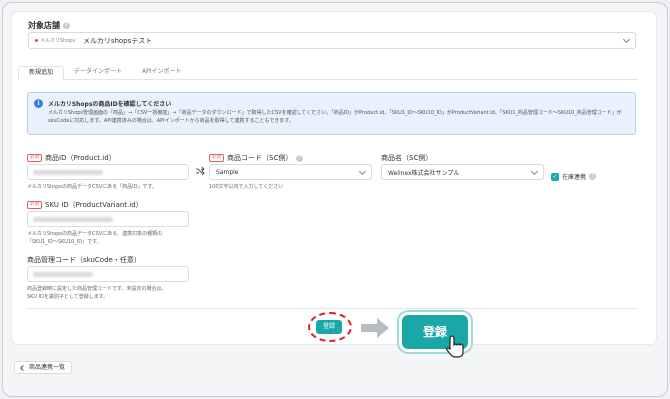 The height and width of the screenshot is (399, 670). I want to click on product-id-help: メルカリShopsの商品データCSVにある「商品ID」です。, so click(92, 187).